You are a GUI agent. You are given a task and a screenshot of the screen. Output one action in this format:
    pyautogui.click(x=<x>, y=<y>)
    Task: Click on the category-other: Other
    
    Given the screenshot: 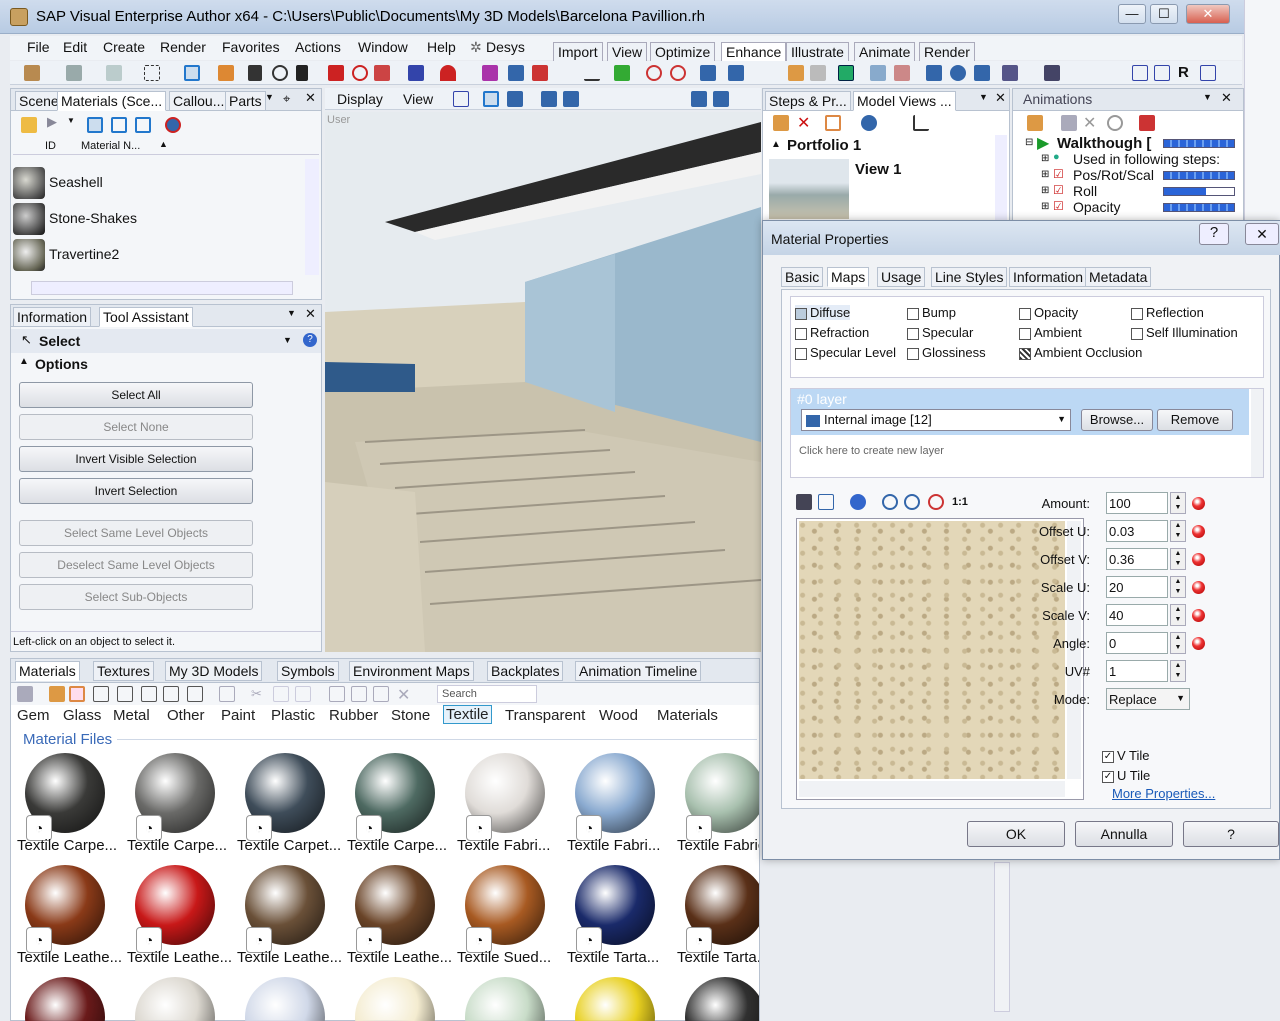 What is the action you would take?
    pyautogui.click(x=186, y=715)
    